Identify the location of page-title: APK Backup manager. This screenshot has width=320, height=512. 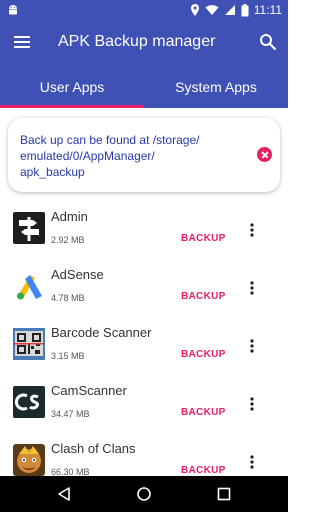
(137, 41).